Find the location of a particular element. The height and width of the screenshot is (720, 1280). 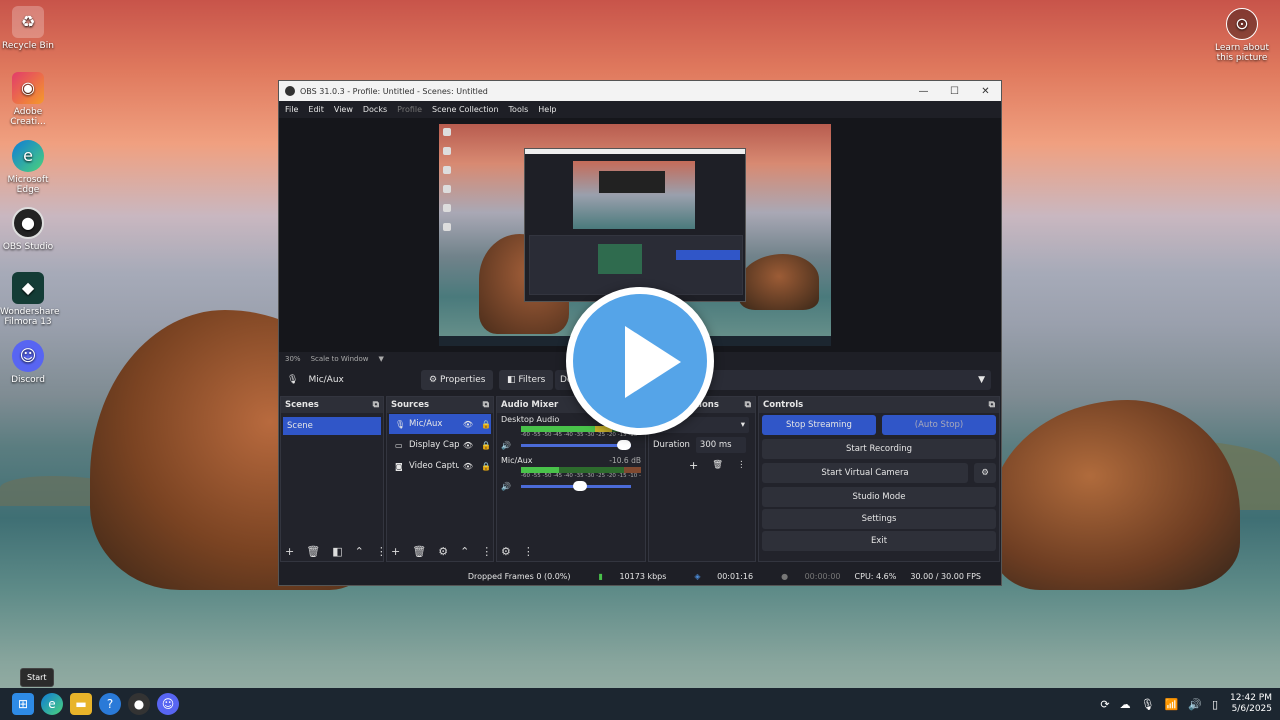

volume-icon: 🔊 is located at coordinates (1195, 704).